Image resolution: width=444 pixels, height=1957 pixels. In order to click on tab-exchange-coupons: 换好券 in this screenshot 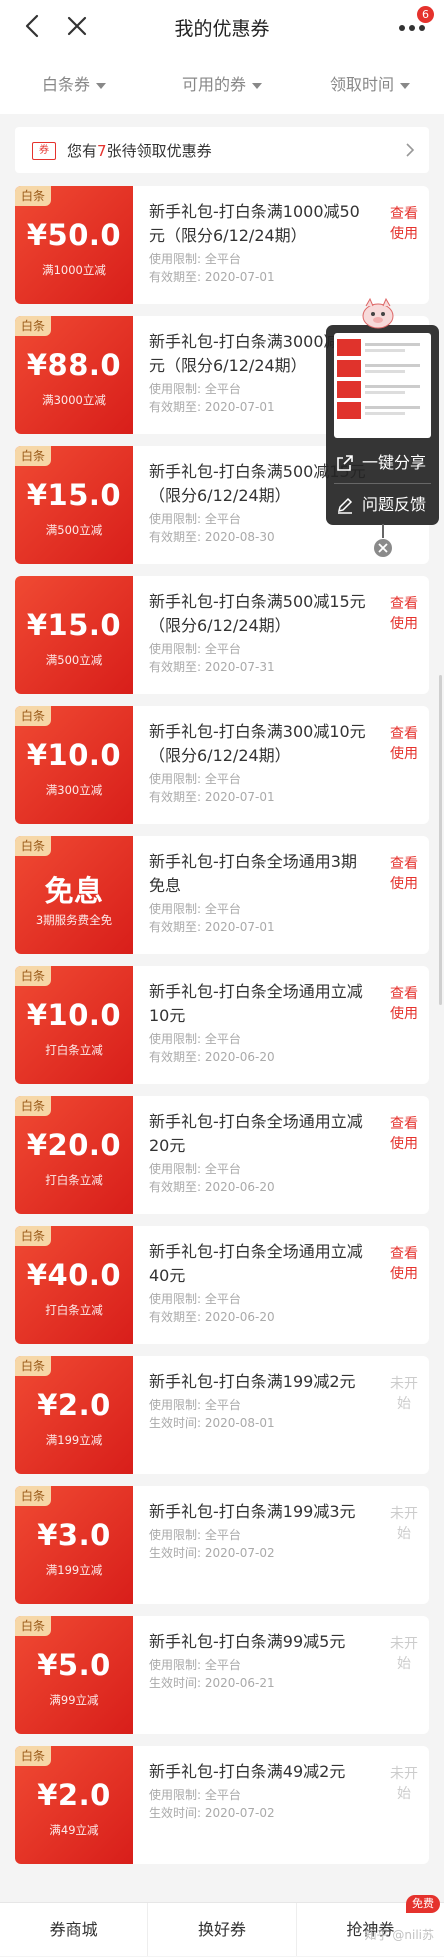, I will do `click(221, 1929)`.